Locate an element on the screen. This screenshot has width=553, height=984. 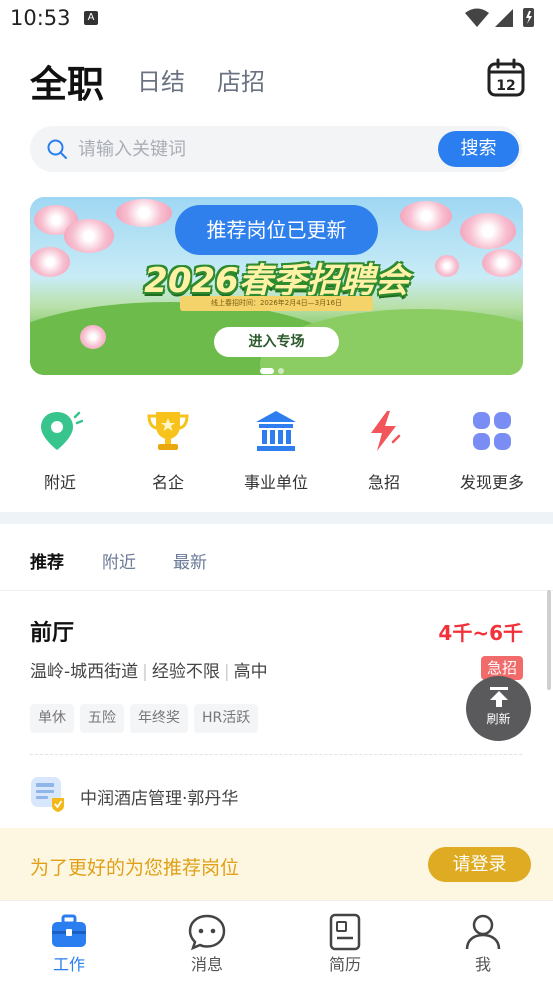
location-pin-icon is located at coordinates (62, 430).